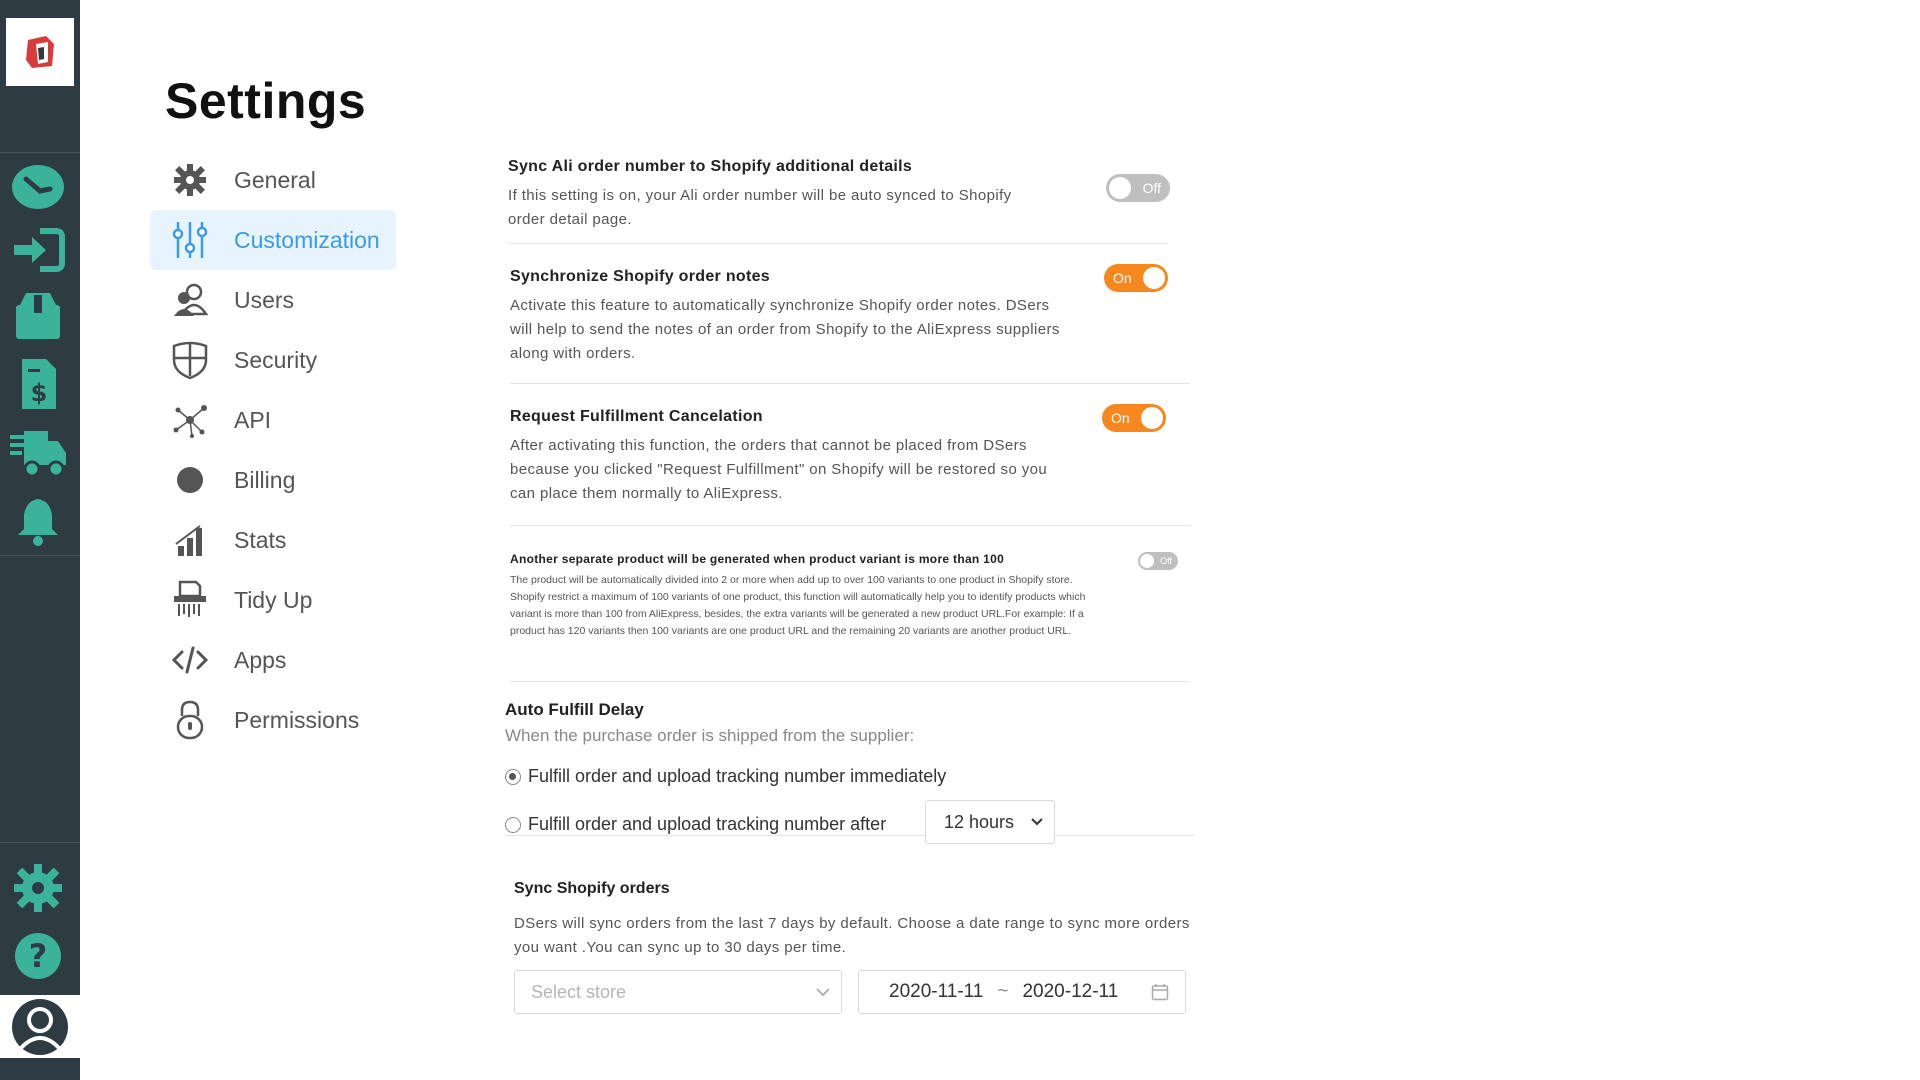 This screenshot has width=1920, height=1080. I want to click on sync-order-notes-toggle: On, so click(1136, 278).